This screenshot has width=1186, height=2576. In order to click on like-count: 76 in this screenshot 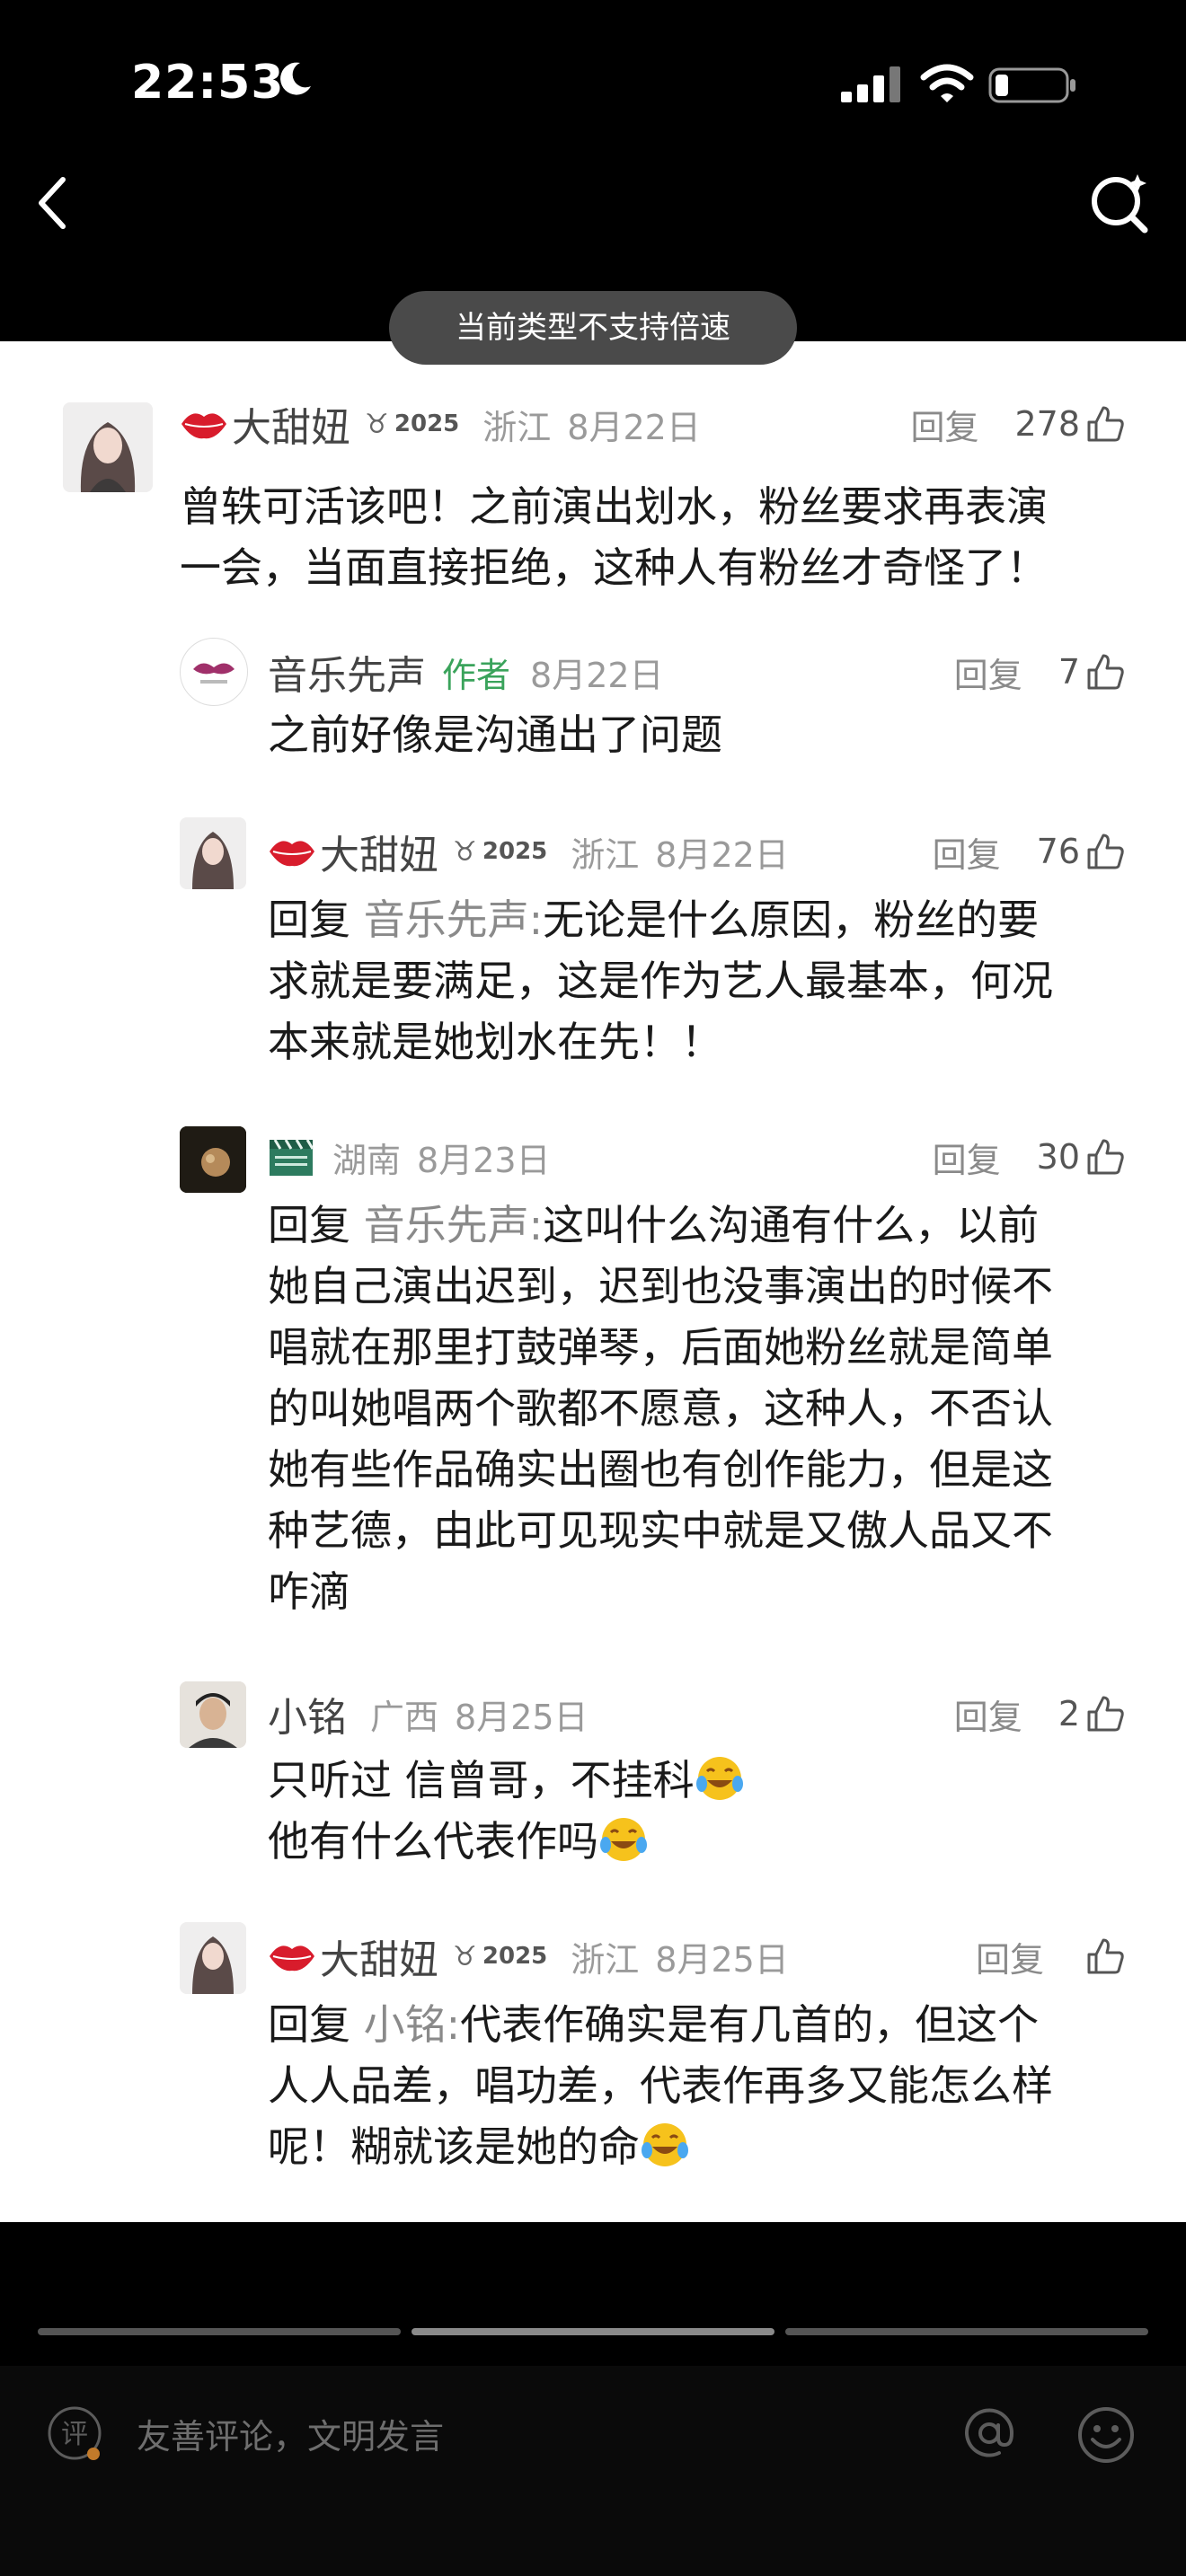, I will do `click(1058, 851)`.